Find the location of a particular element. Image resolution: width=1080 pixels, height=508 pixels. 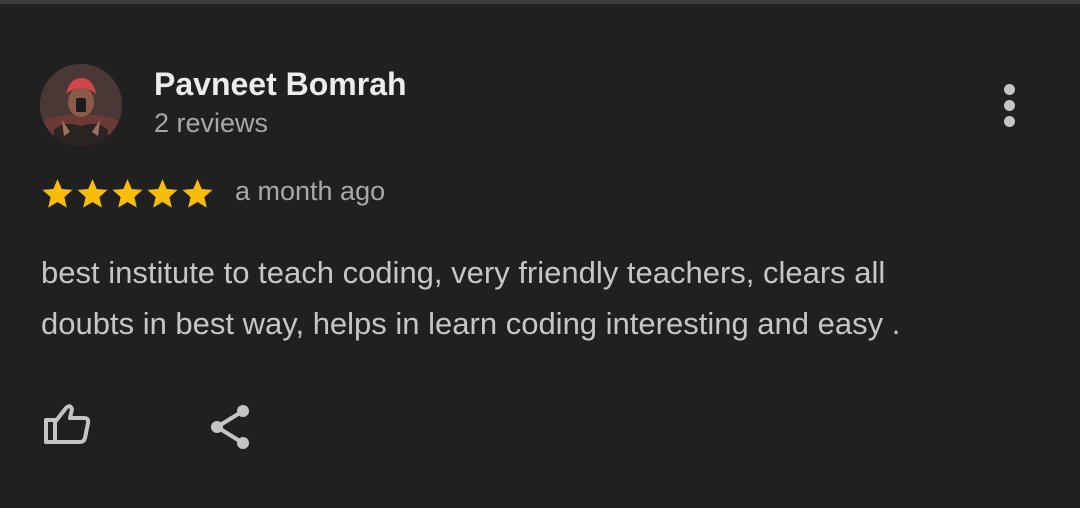

reviewer-name: Pavneet Bomrah is located at coordinates (280, 84).